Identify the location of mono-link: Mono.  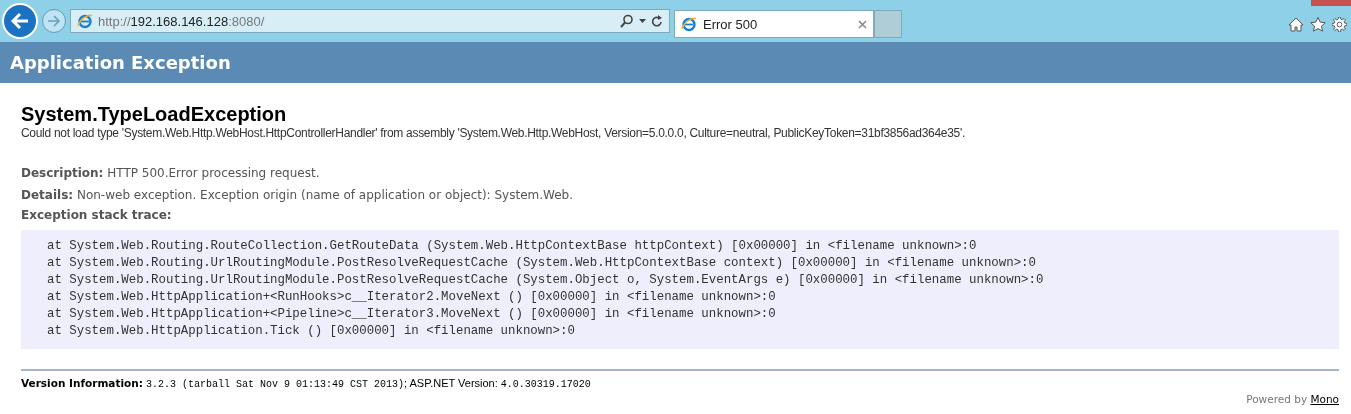
(1324, 399).